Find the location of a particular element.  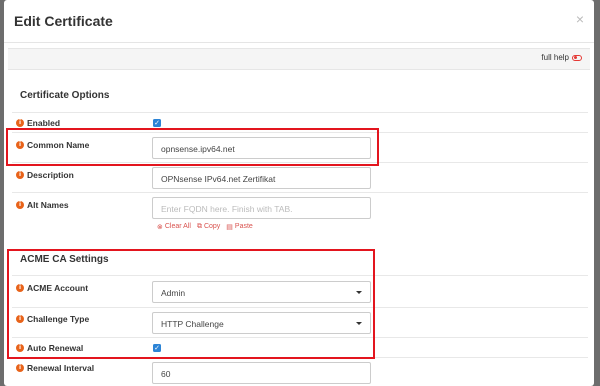

acme-account-label: ACME Account is located at coordinates (58, 288).